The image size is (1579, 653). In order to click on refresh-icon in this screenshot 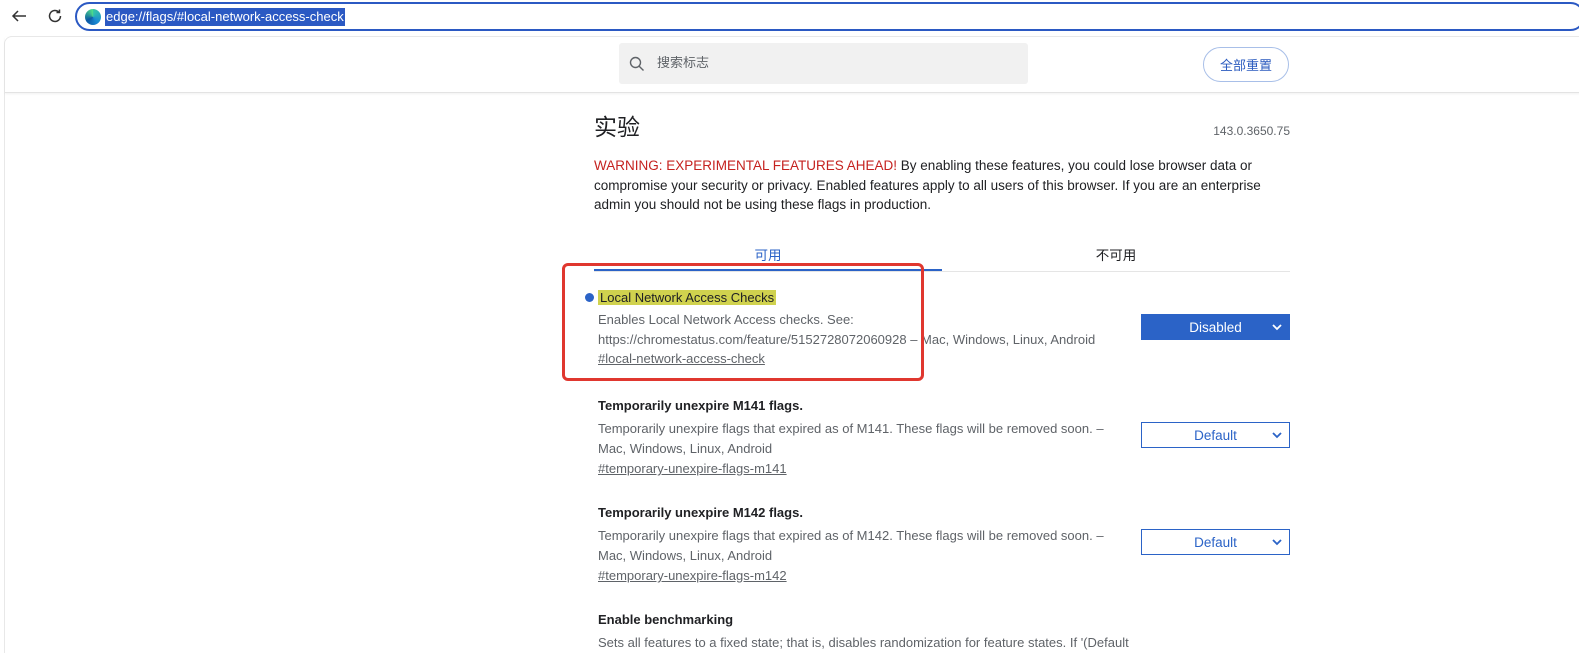, I will do `click(55, 16)`.